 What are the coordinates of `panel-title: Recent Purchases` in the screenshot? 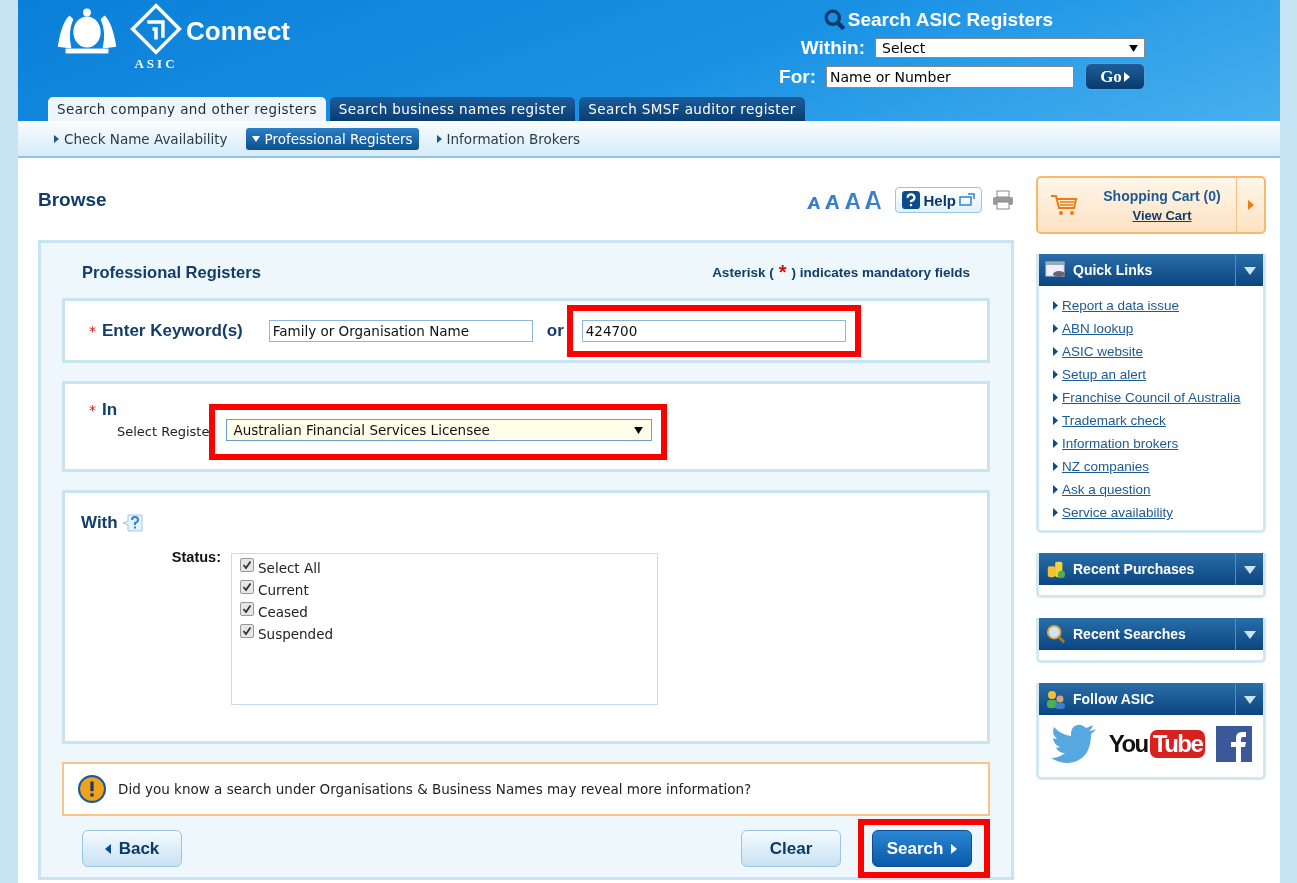 It's located at (1134, 569).